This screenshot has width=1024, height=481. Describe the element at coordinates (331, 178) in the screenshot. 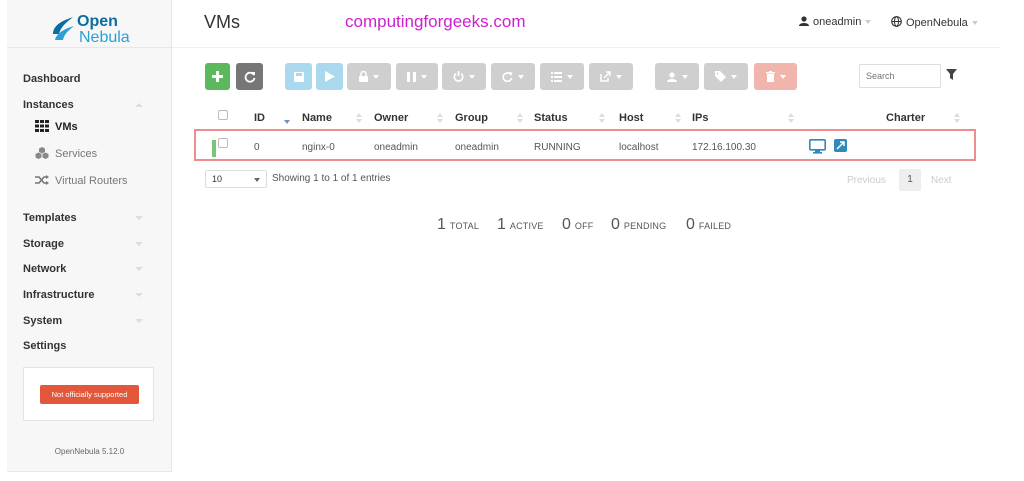

I see `table-info: Showing 1 to 1 of 1 entries` at that location.